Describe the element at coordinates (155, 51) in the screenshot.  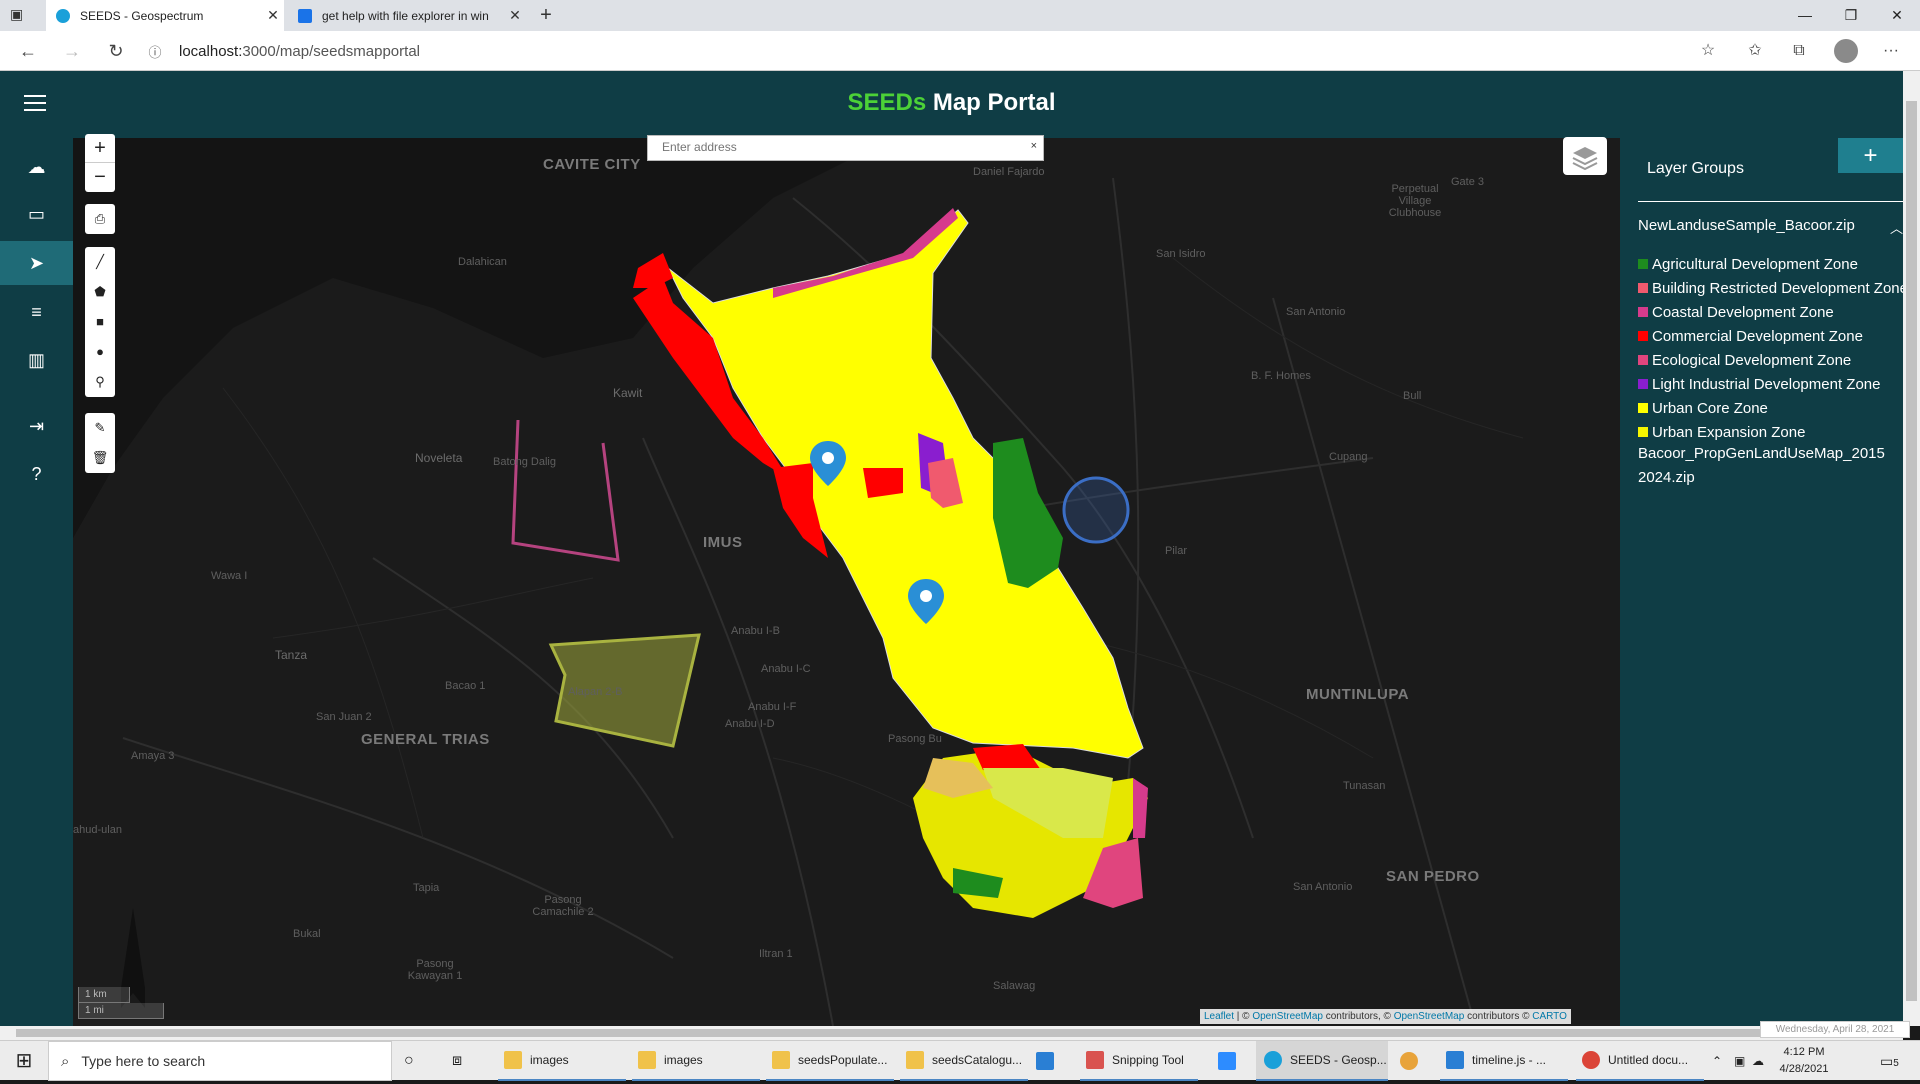
I see `info-icon: ⓘ` at that location.